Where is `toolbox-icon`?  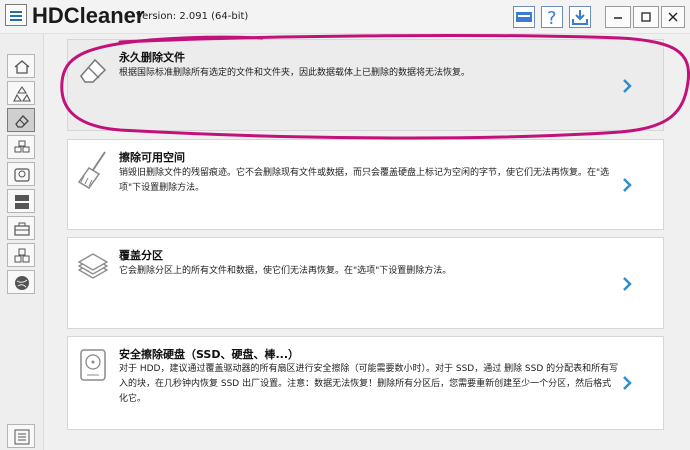 toolbox-icon is located at coordinates (22, 229).